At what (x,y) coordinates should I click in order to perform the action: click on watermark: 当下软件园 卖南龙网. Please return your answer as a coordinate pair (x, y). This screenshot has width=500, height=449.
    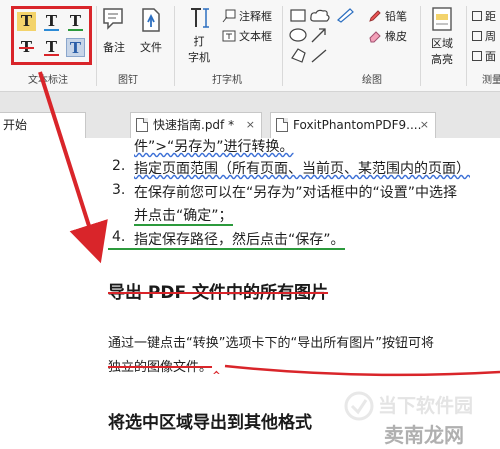
    Looking at the image, I should click on (420, 417).